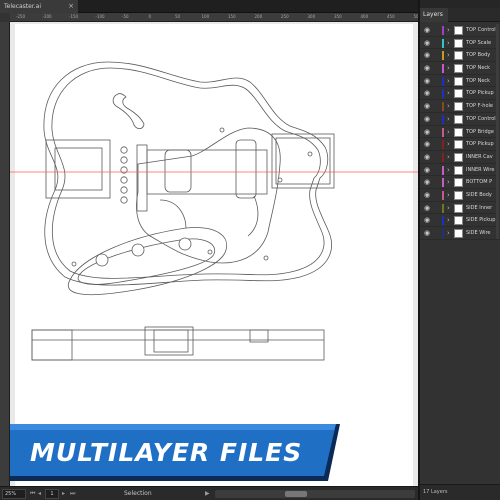  What do you see at coordinates (460, 208) in the screenshot?
I see `layer-row: ◉ › SIDE Inner` at bounding box center [460, 208].